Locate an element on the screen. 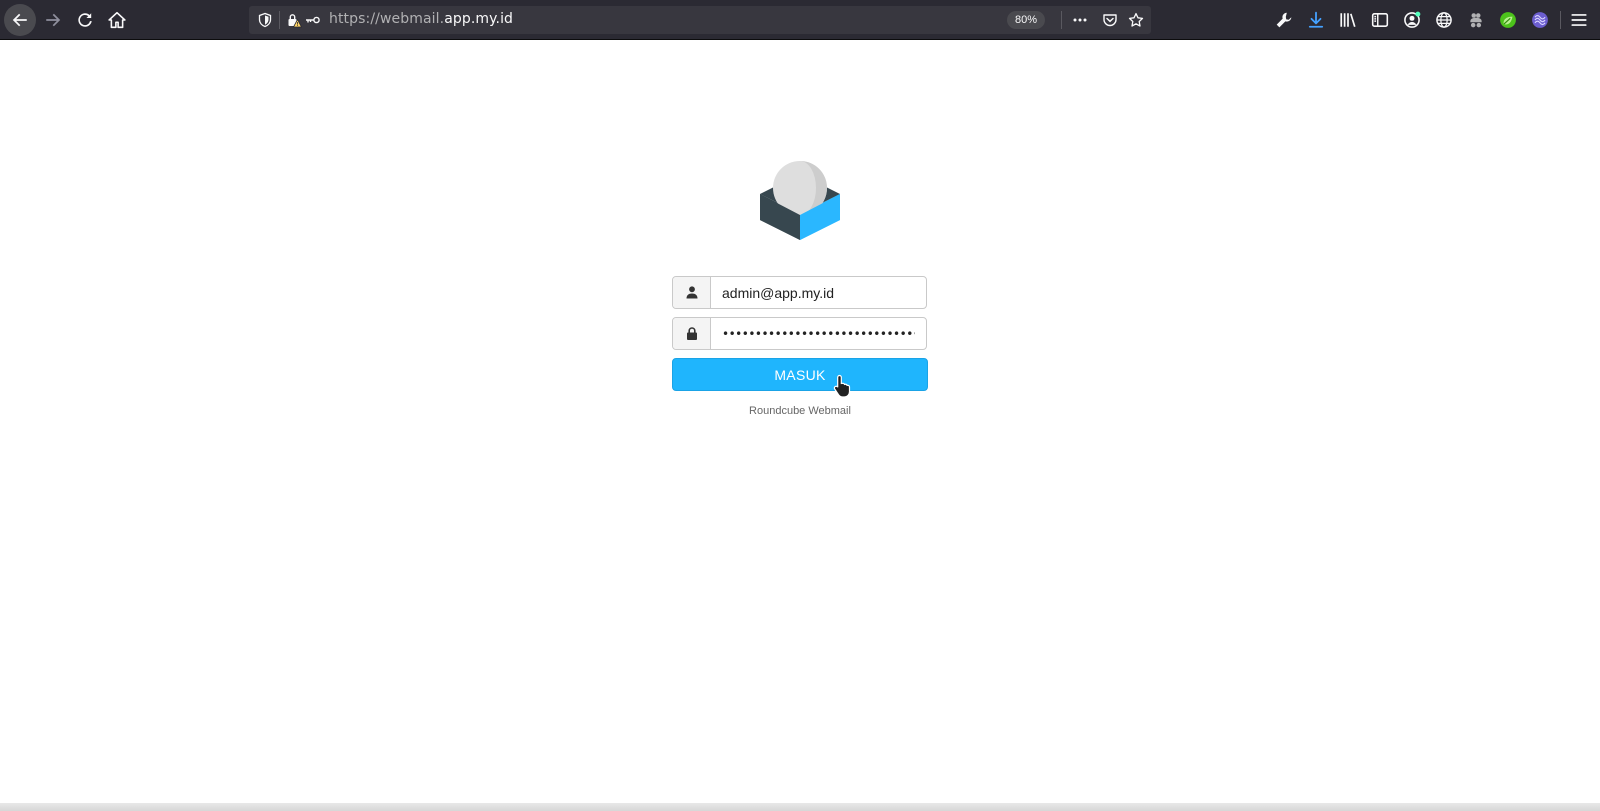  insecure-lock-icon is located at coordinates (294, 20).